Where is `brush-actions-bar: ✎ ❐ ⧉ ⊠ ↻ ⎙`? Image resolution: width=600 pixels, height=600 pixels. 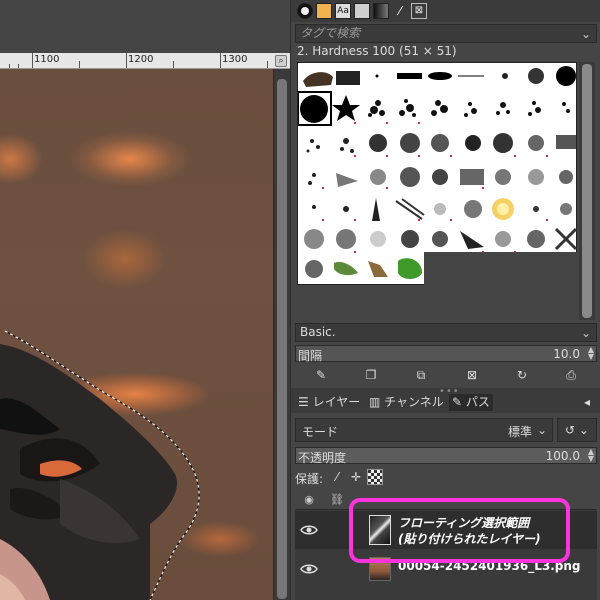
brush-actions-bar: ✎ ❐ ⧉ ⊠ ↻ ⎙ is located at coordinates (446, 376).